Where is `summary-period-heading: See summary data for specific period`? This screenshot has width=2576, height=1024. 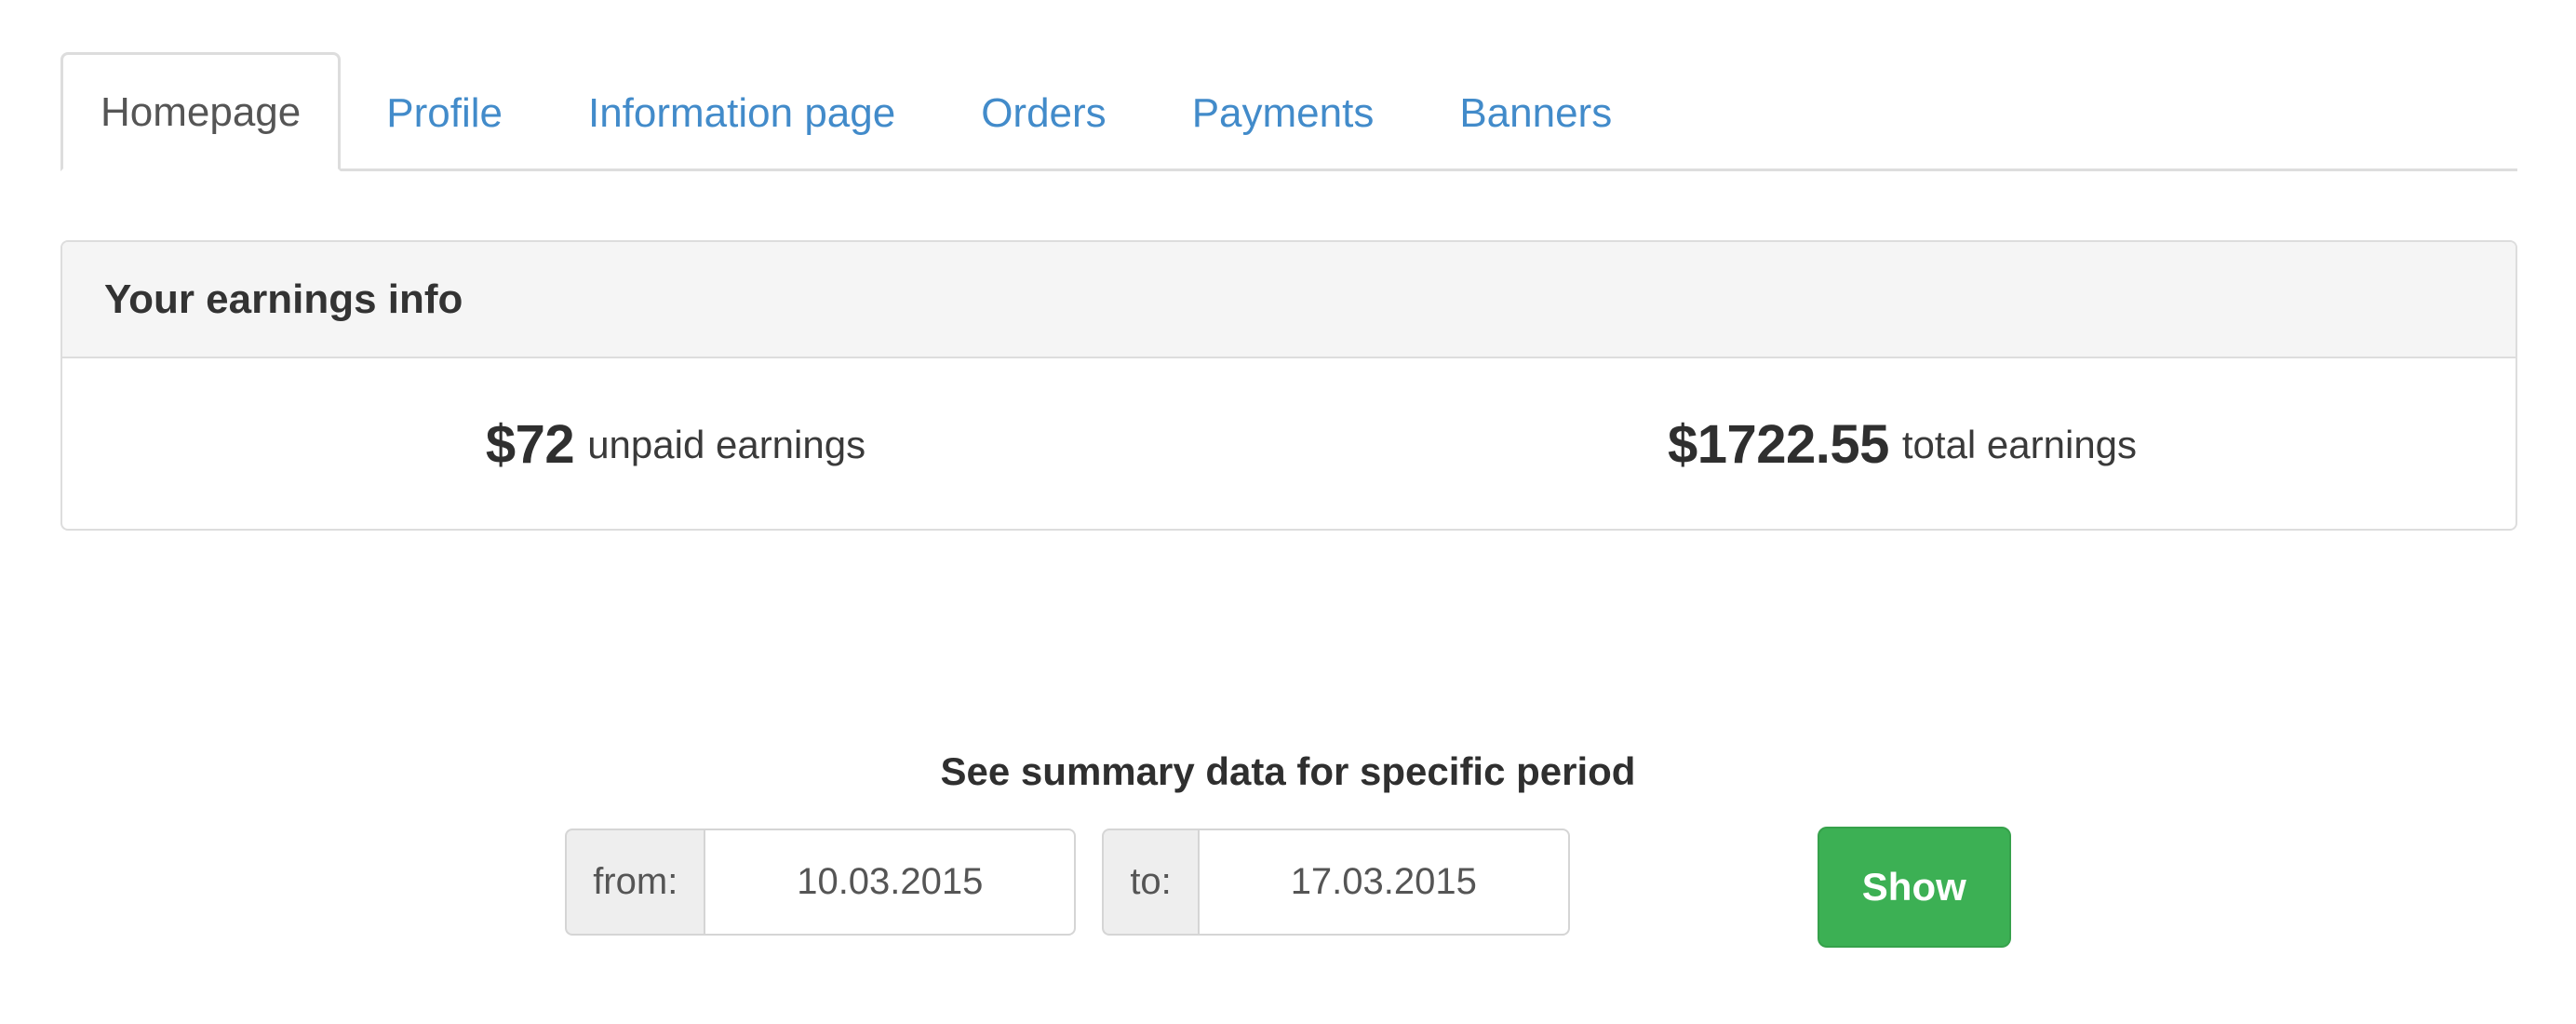 summary-period-heading: See summary data for specific period is located at coordinates (1288, 770).